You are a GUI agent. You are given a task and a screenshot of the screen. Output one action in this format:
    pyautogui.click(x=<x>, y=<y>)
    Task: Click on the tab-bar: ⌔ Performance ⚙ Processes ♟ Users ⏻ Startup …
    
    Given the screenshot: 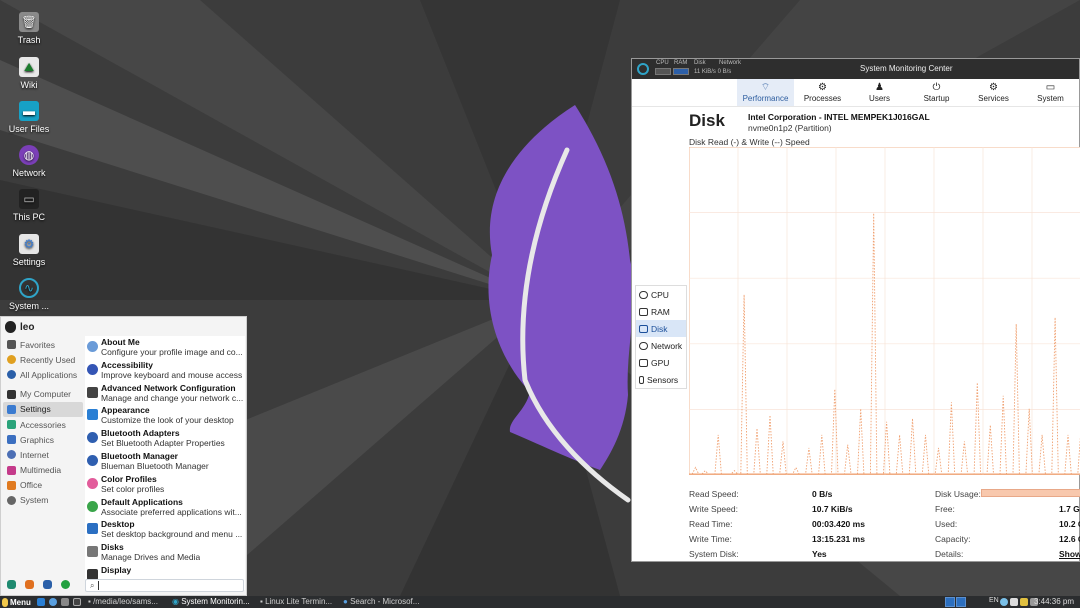 What is the action you would take?
    pyautogui.click(x=855, y=93)
    